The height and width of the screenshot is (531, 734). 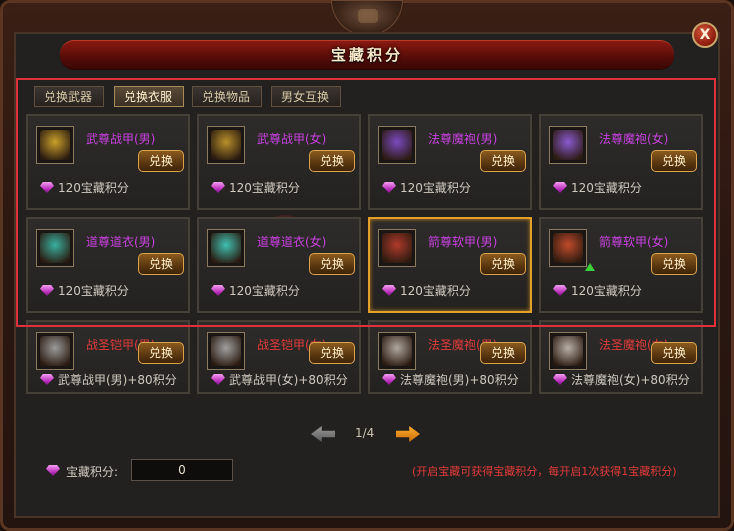 I want to click on page-indicator: 1/4, so click(x=365, y=433).